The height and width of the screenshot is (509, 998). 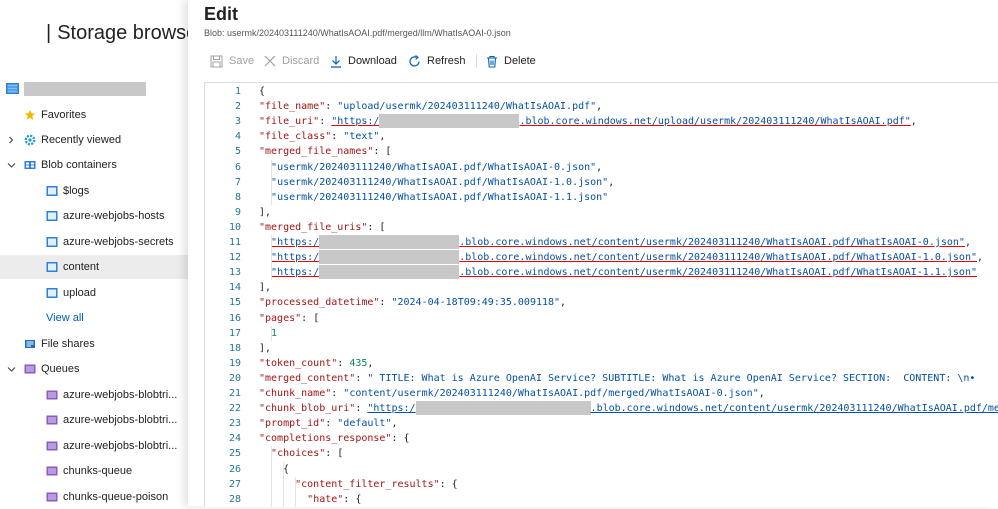 I want to click on json-value: "default", so click(x=364, y=424).